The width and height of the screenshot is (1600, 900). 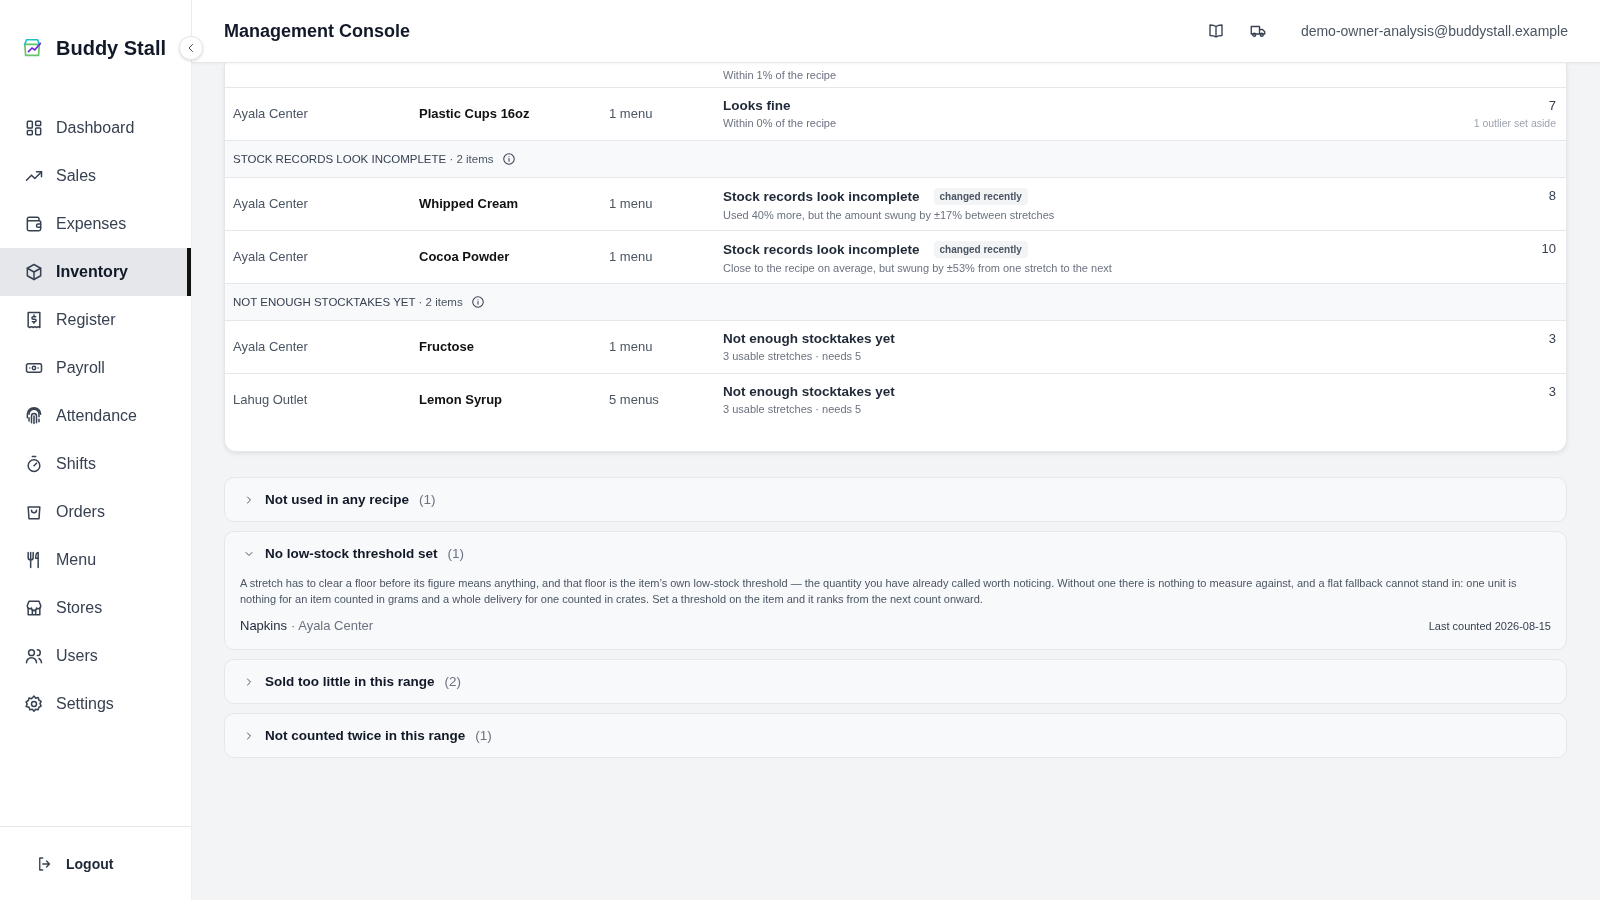 What do you see at coordinates (475, 113) in the screenshot?
I see `item-name: Plastic Cups 16oz` at bounding box center [475, 113].